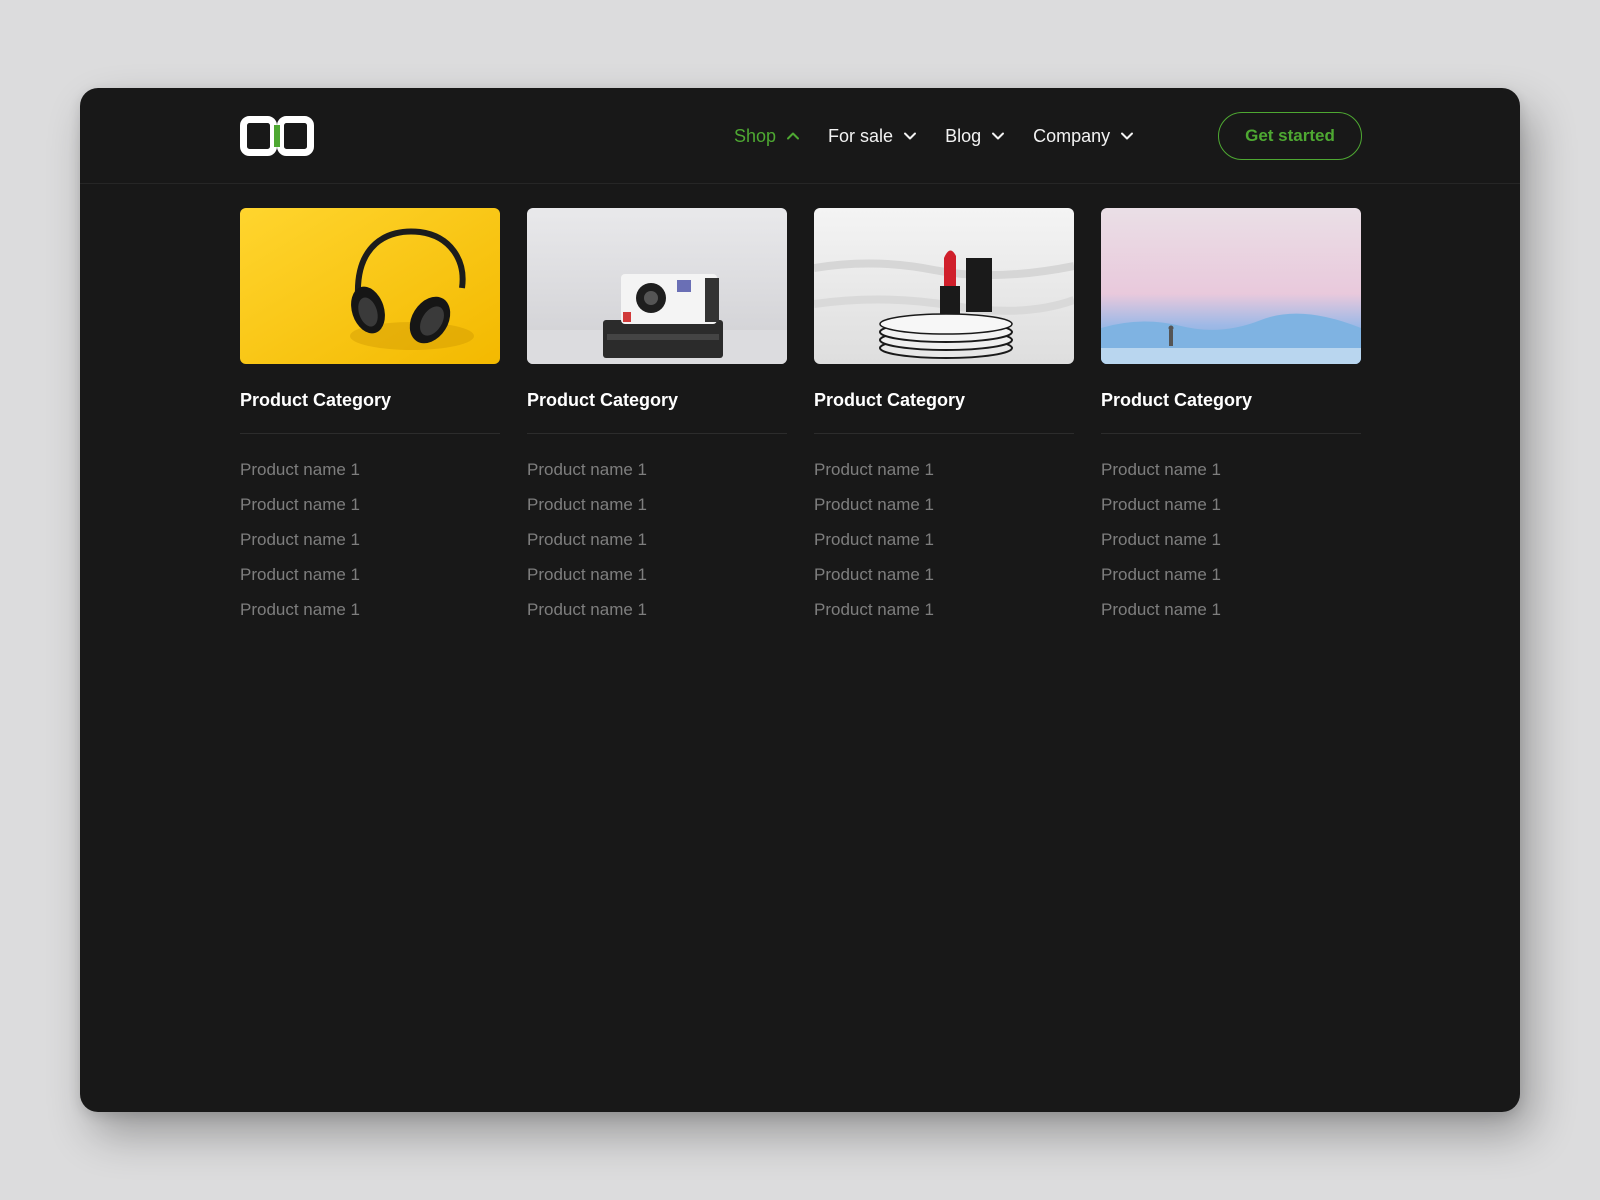 The height and width of the screenshot is (1200, 1600). I want to click on site-header: Shop For sale Blog Company Get started, so click(800, 136).